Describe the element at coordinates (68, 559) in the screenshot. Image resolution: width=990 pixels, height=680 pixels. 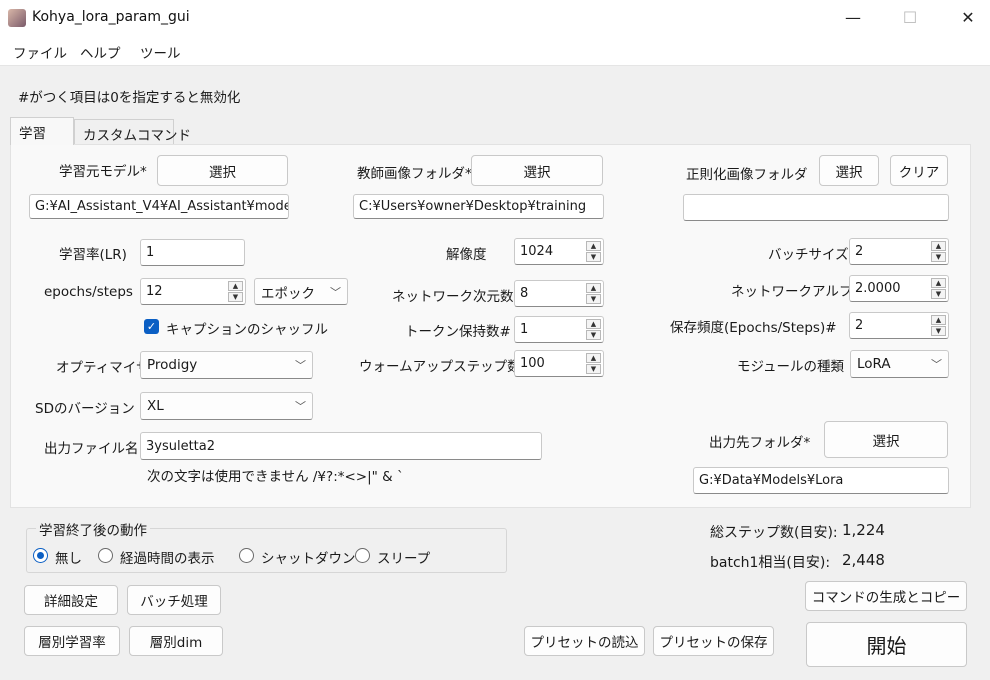
I see `radio-none-label: 無し` at that location.